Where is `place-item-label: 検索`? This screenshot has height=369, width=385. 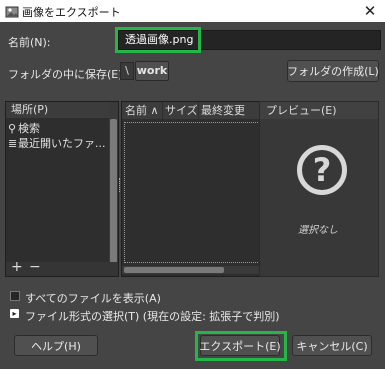 place-item-label: 検索 is located at coordinates (29, 128).